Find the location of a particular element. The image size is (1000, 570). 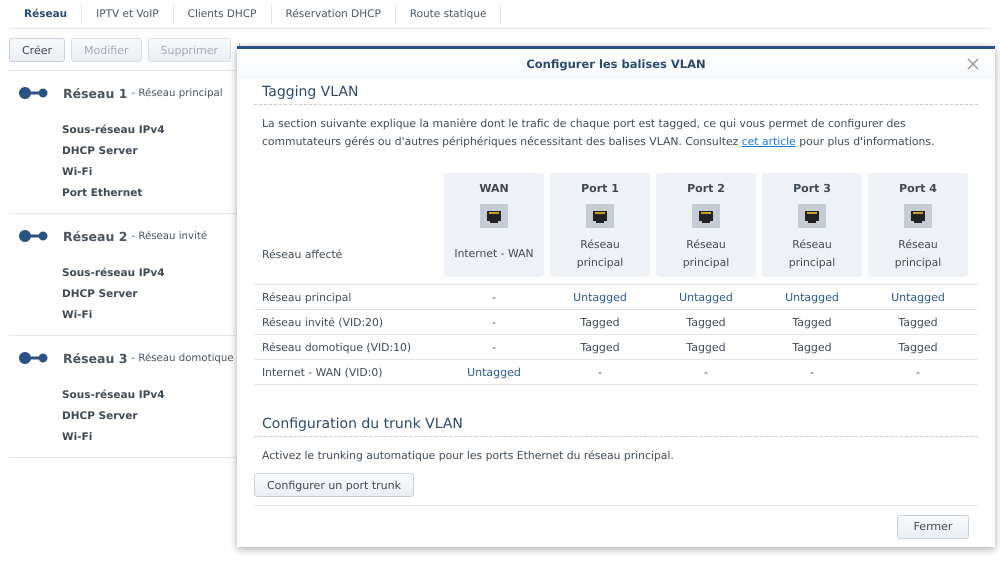

port-name: Port 3 is located at coordinates (812, 188).